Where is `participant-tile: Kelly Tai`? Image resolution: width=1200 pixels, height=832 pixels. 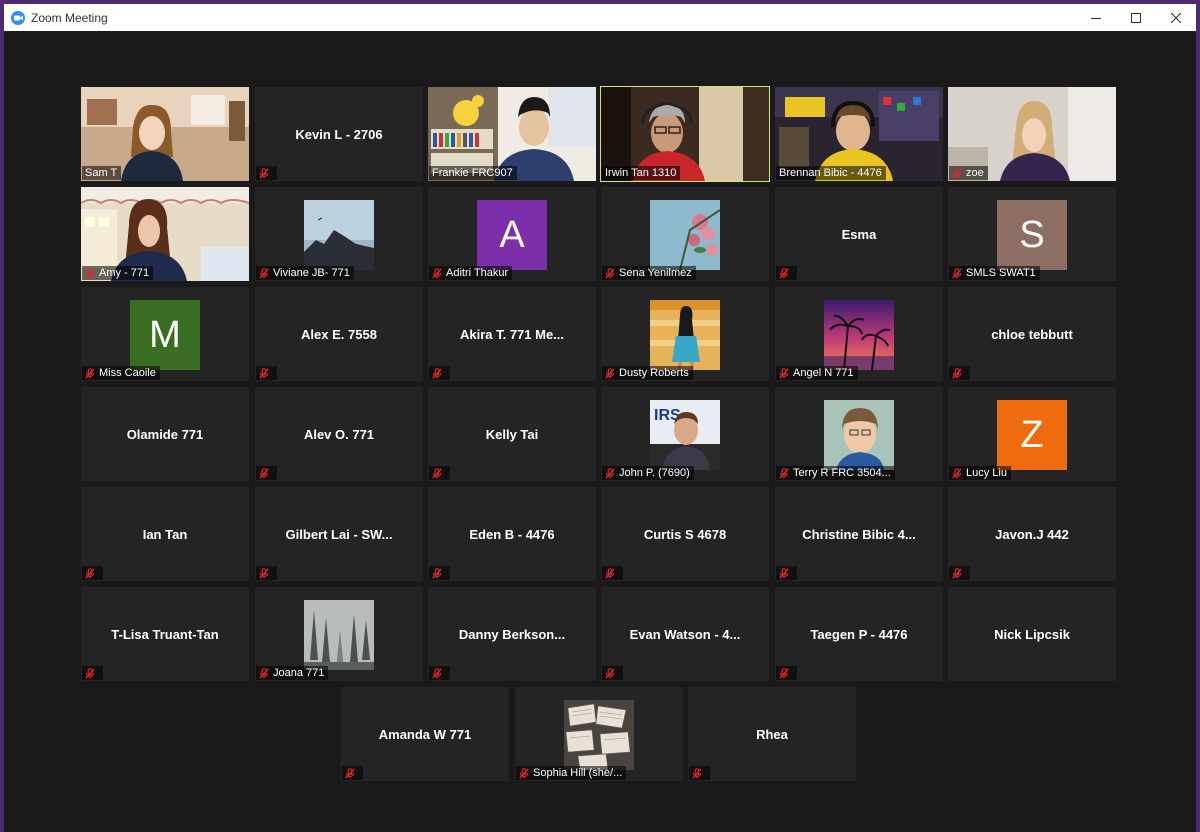 participant-tile: Kelly Tai is located at coordinates (512, 434).